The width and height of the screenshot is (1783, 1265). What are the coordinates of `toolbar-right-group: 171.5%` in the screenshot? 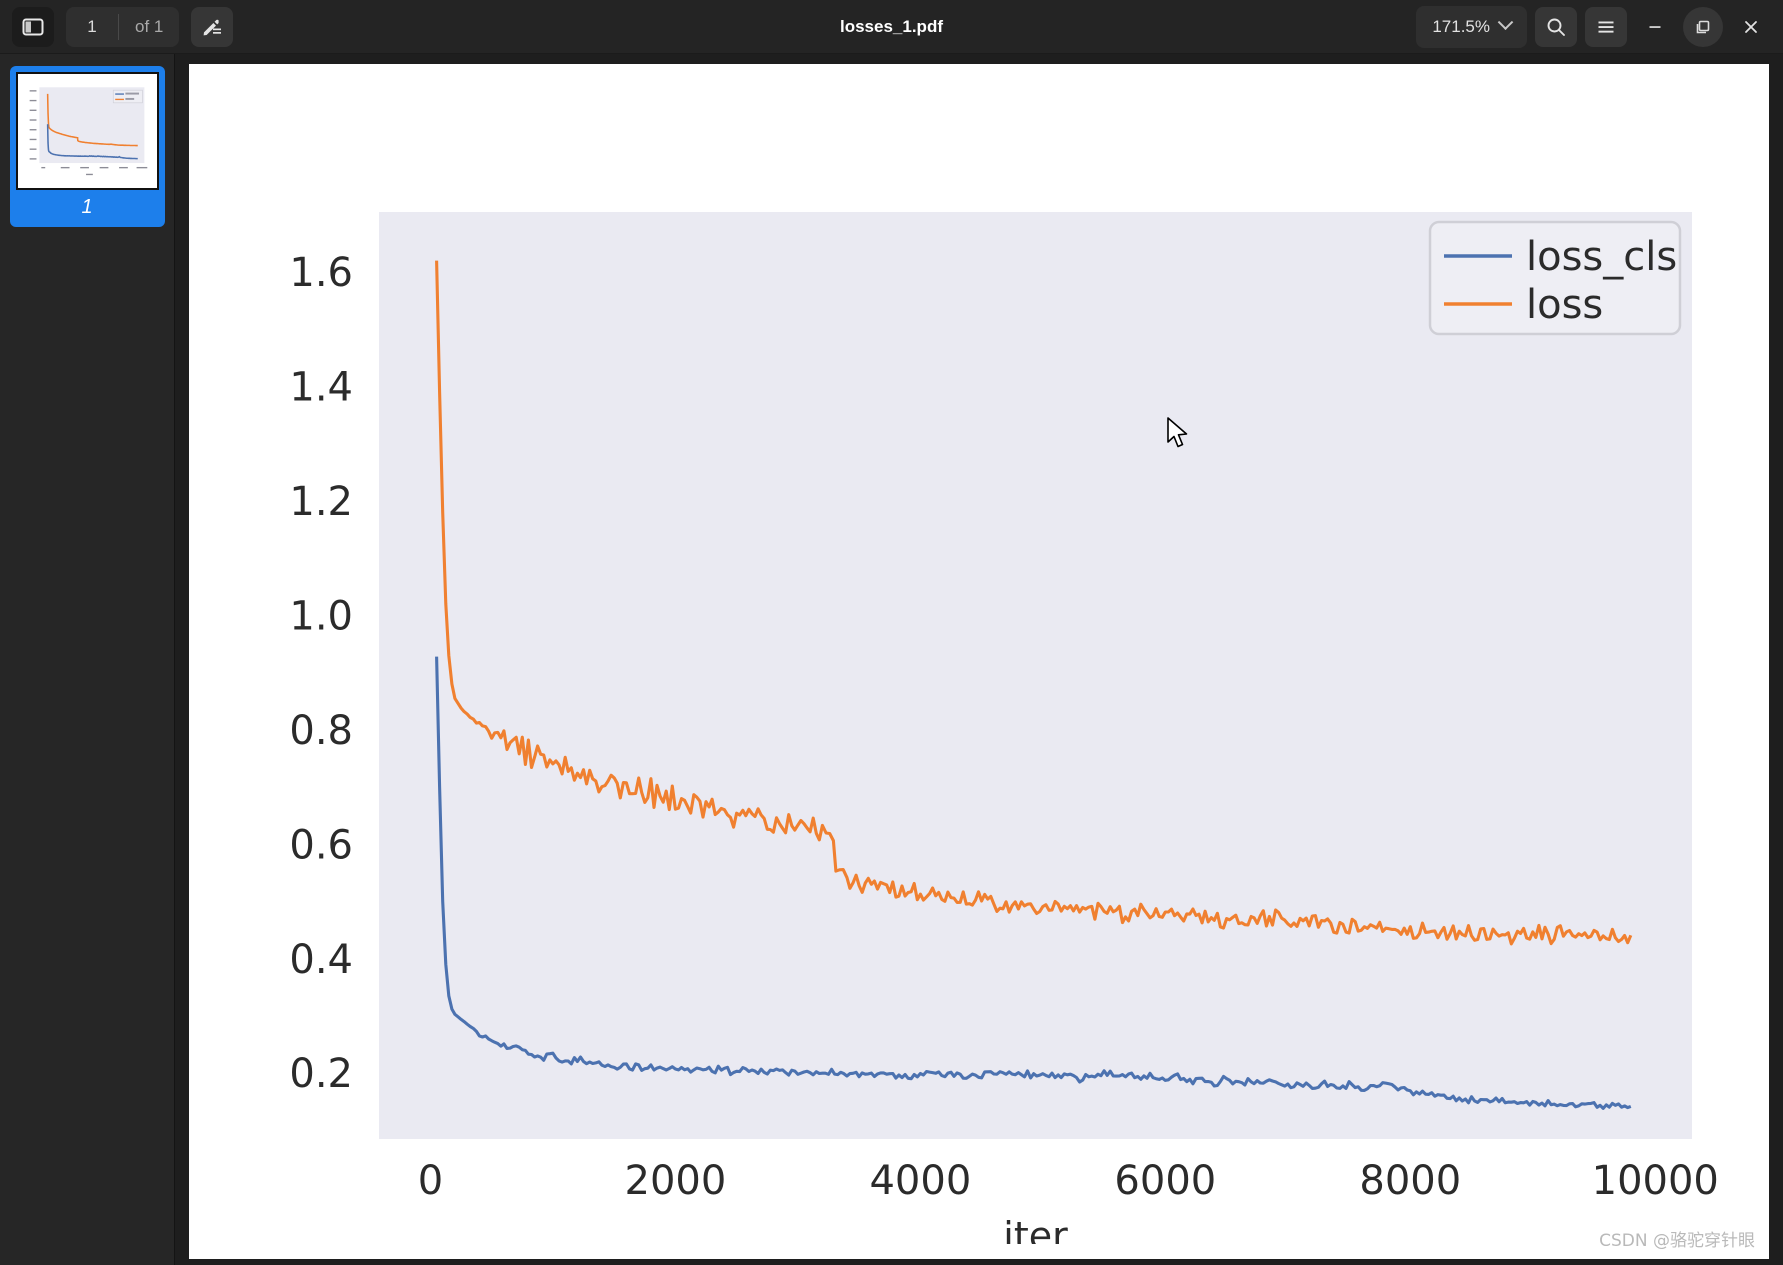 It's located at (1593, 26).